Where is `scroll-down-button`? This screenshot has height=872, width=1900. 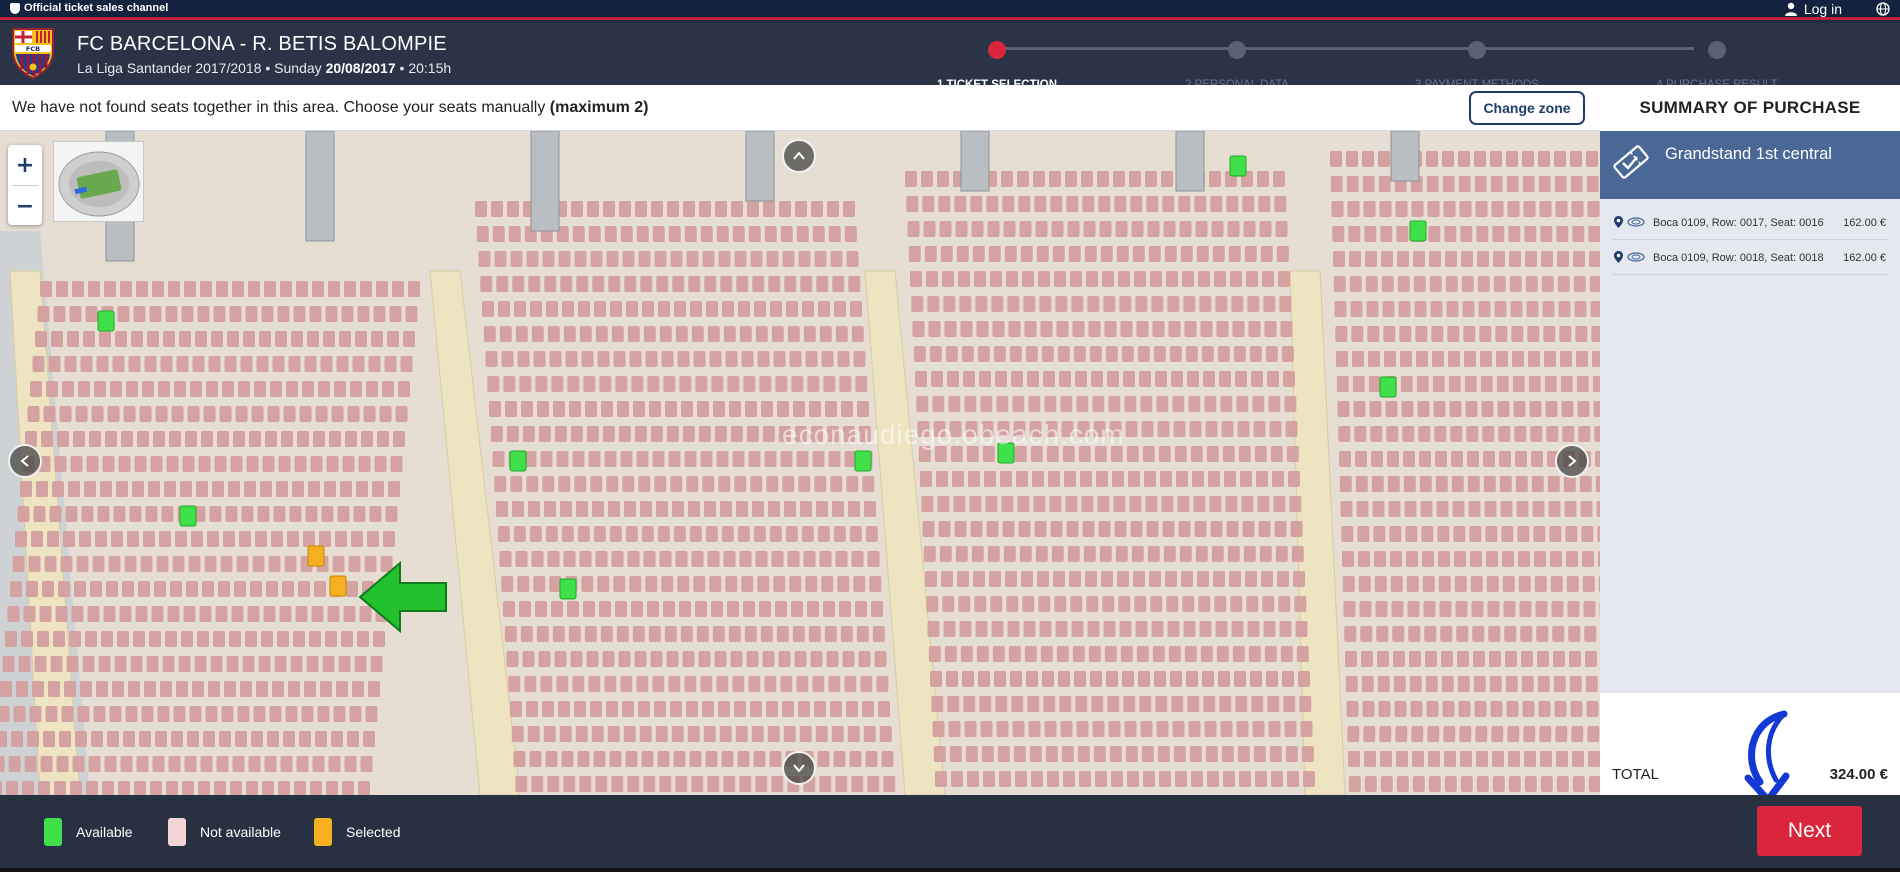
scroll-down-button is located at coordinates (799, 768).